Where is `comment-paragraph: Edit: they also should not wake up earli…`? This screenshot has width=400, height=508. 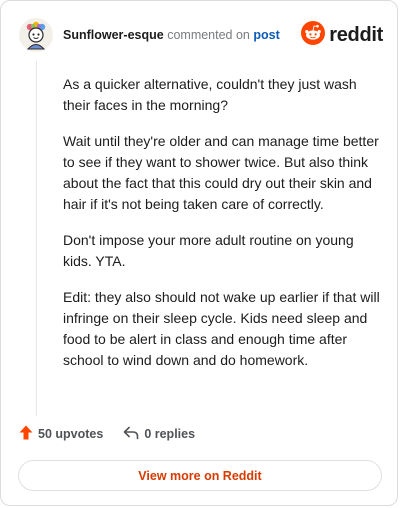
comment-paragraph: Edit: they also should not wake up earli… is located at coordinates (221, 328).